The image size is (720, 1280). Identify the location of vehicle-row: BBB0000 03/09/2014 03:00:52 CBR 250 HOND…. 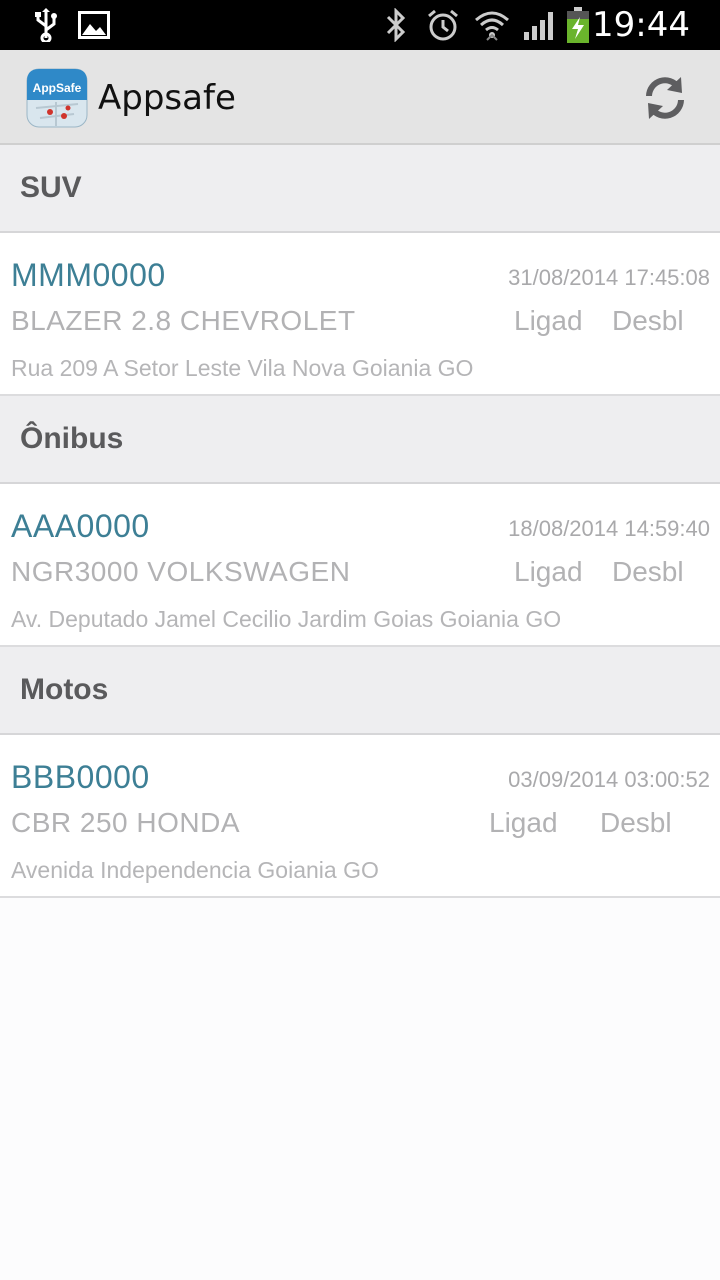
(360, 816).